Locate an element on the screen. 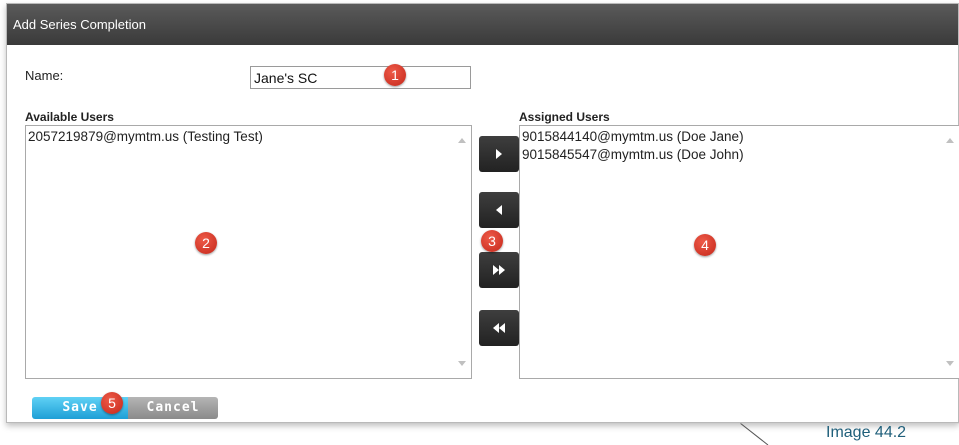  caret-left-icon is located at coordinates (499, 210).